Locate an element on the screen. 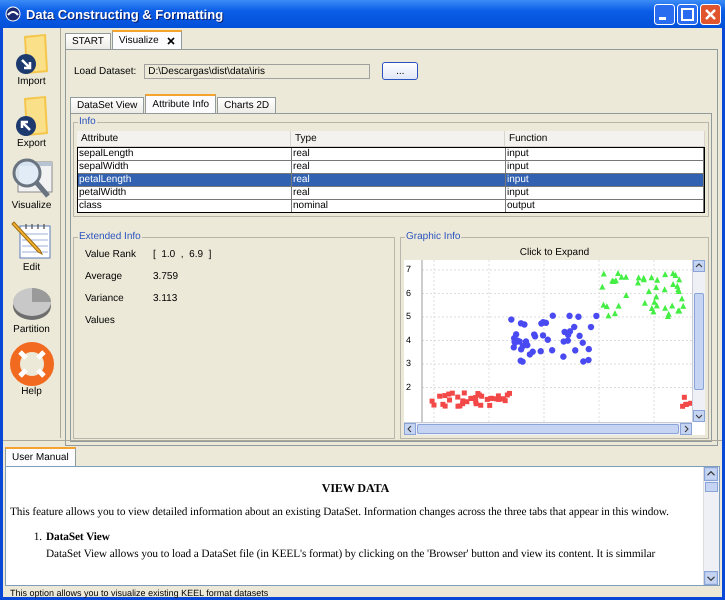  dataset-path-field: D:\Descargas\dist\data\iris is located at coordinates (257, 71).